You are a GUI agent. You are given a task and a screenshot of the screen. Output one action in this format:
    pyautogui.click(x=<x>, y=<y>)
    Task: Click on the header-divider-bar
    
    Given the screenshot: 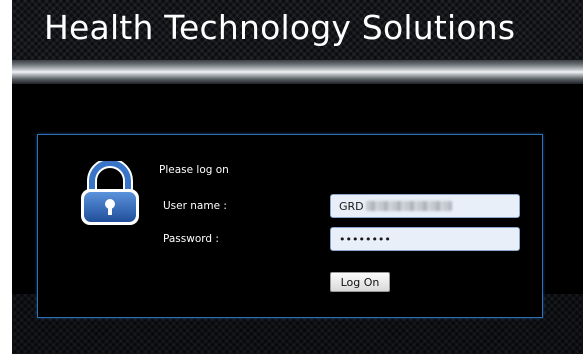 What is the action you would take?
    pyautogui.click(x=297, y=72)
    